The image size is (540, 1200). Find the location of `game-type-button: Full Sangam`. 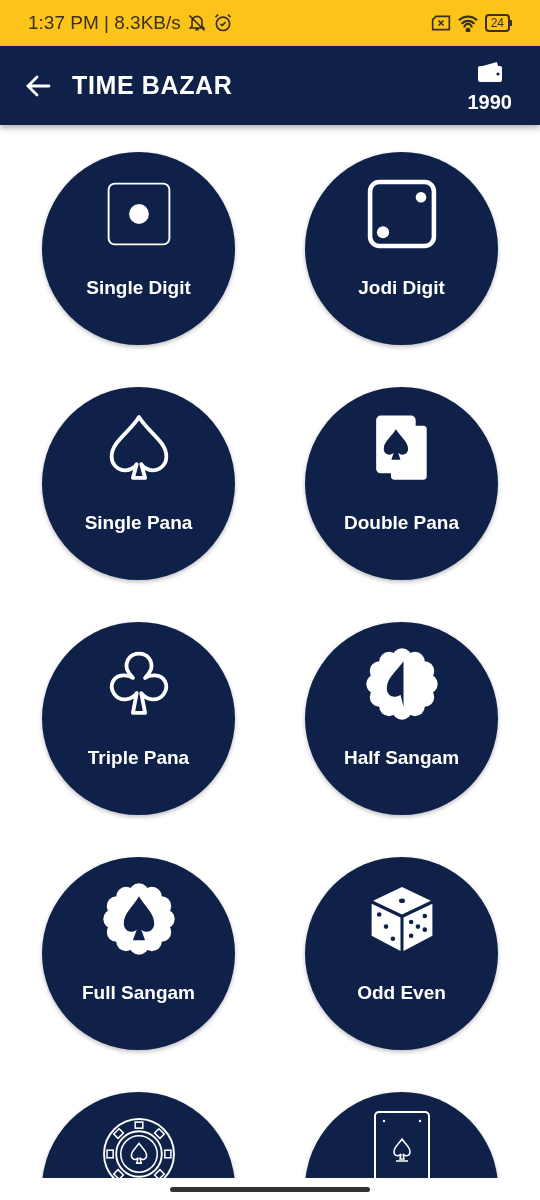

game-type-button: Full Sangam is located at coordinates (138, 953).